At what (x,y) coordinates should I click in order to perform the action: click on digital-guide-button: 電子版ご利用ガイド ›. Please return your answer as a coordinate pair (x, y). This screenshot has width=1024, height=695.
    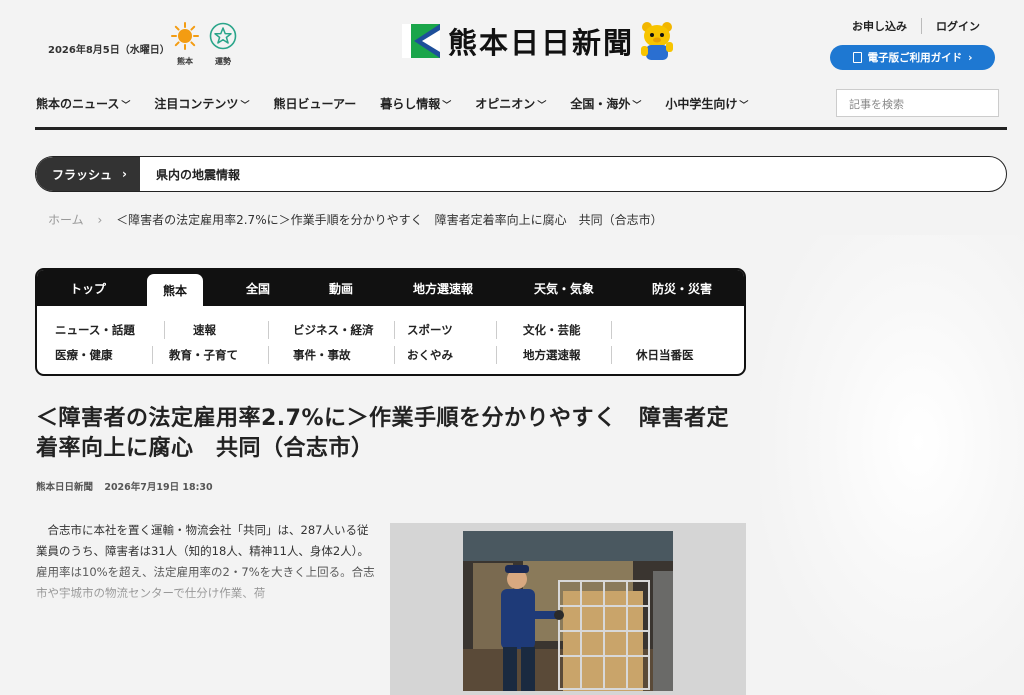
    Looking at the image, I should click on (912, 57).